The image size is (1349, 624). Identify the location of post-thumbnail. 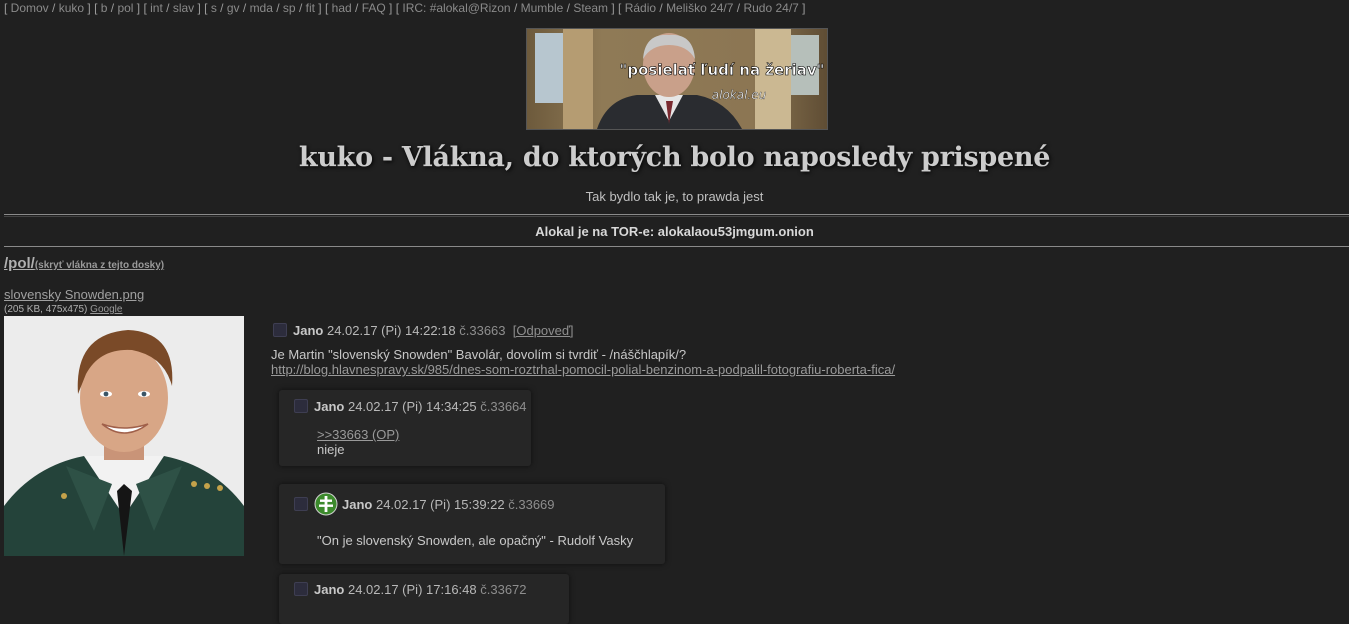
(124, 436).